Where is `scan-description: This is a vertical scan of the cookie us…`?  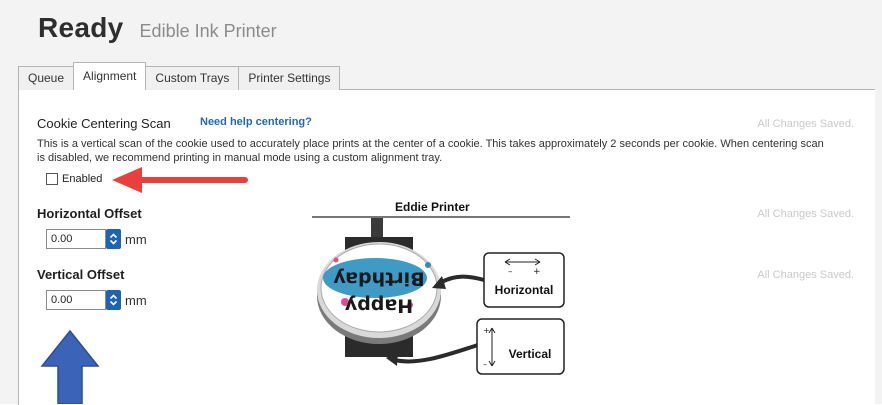 scan-description: This is a vertical scan of the cookie us… is located at coordinates (430, 151).